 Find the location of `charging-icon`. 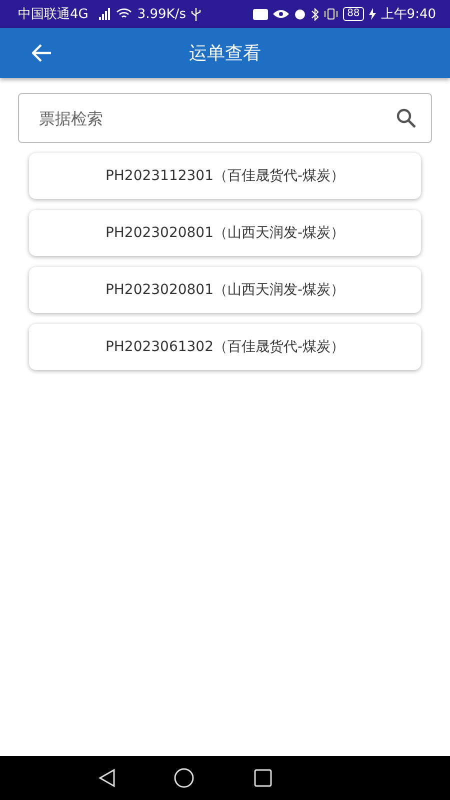

charging-icon is located at coordinates (372, 14).